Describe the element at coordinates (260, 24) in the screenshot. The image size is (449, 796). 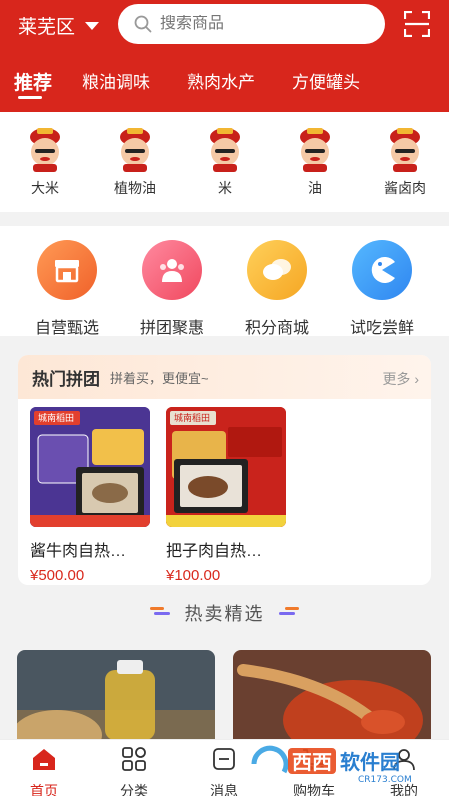
I see `search-input` at that location.